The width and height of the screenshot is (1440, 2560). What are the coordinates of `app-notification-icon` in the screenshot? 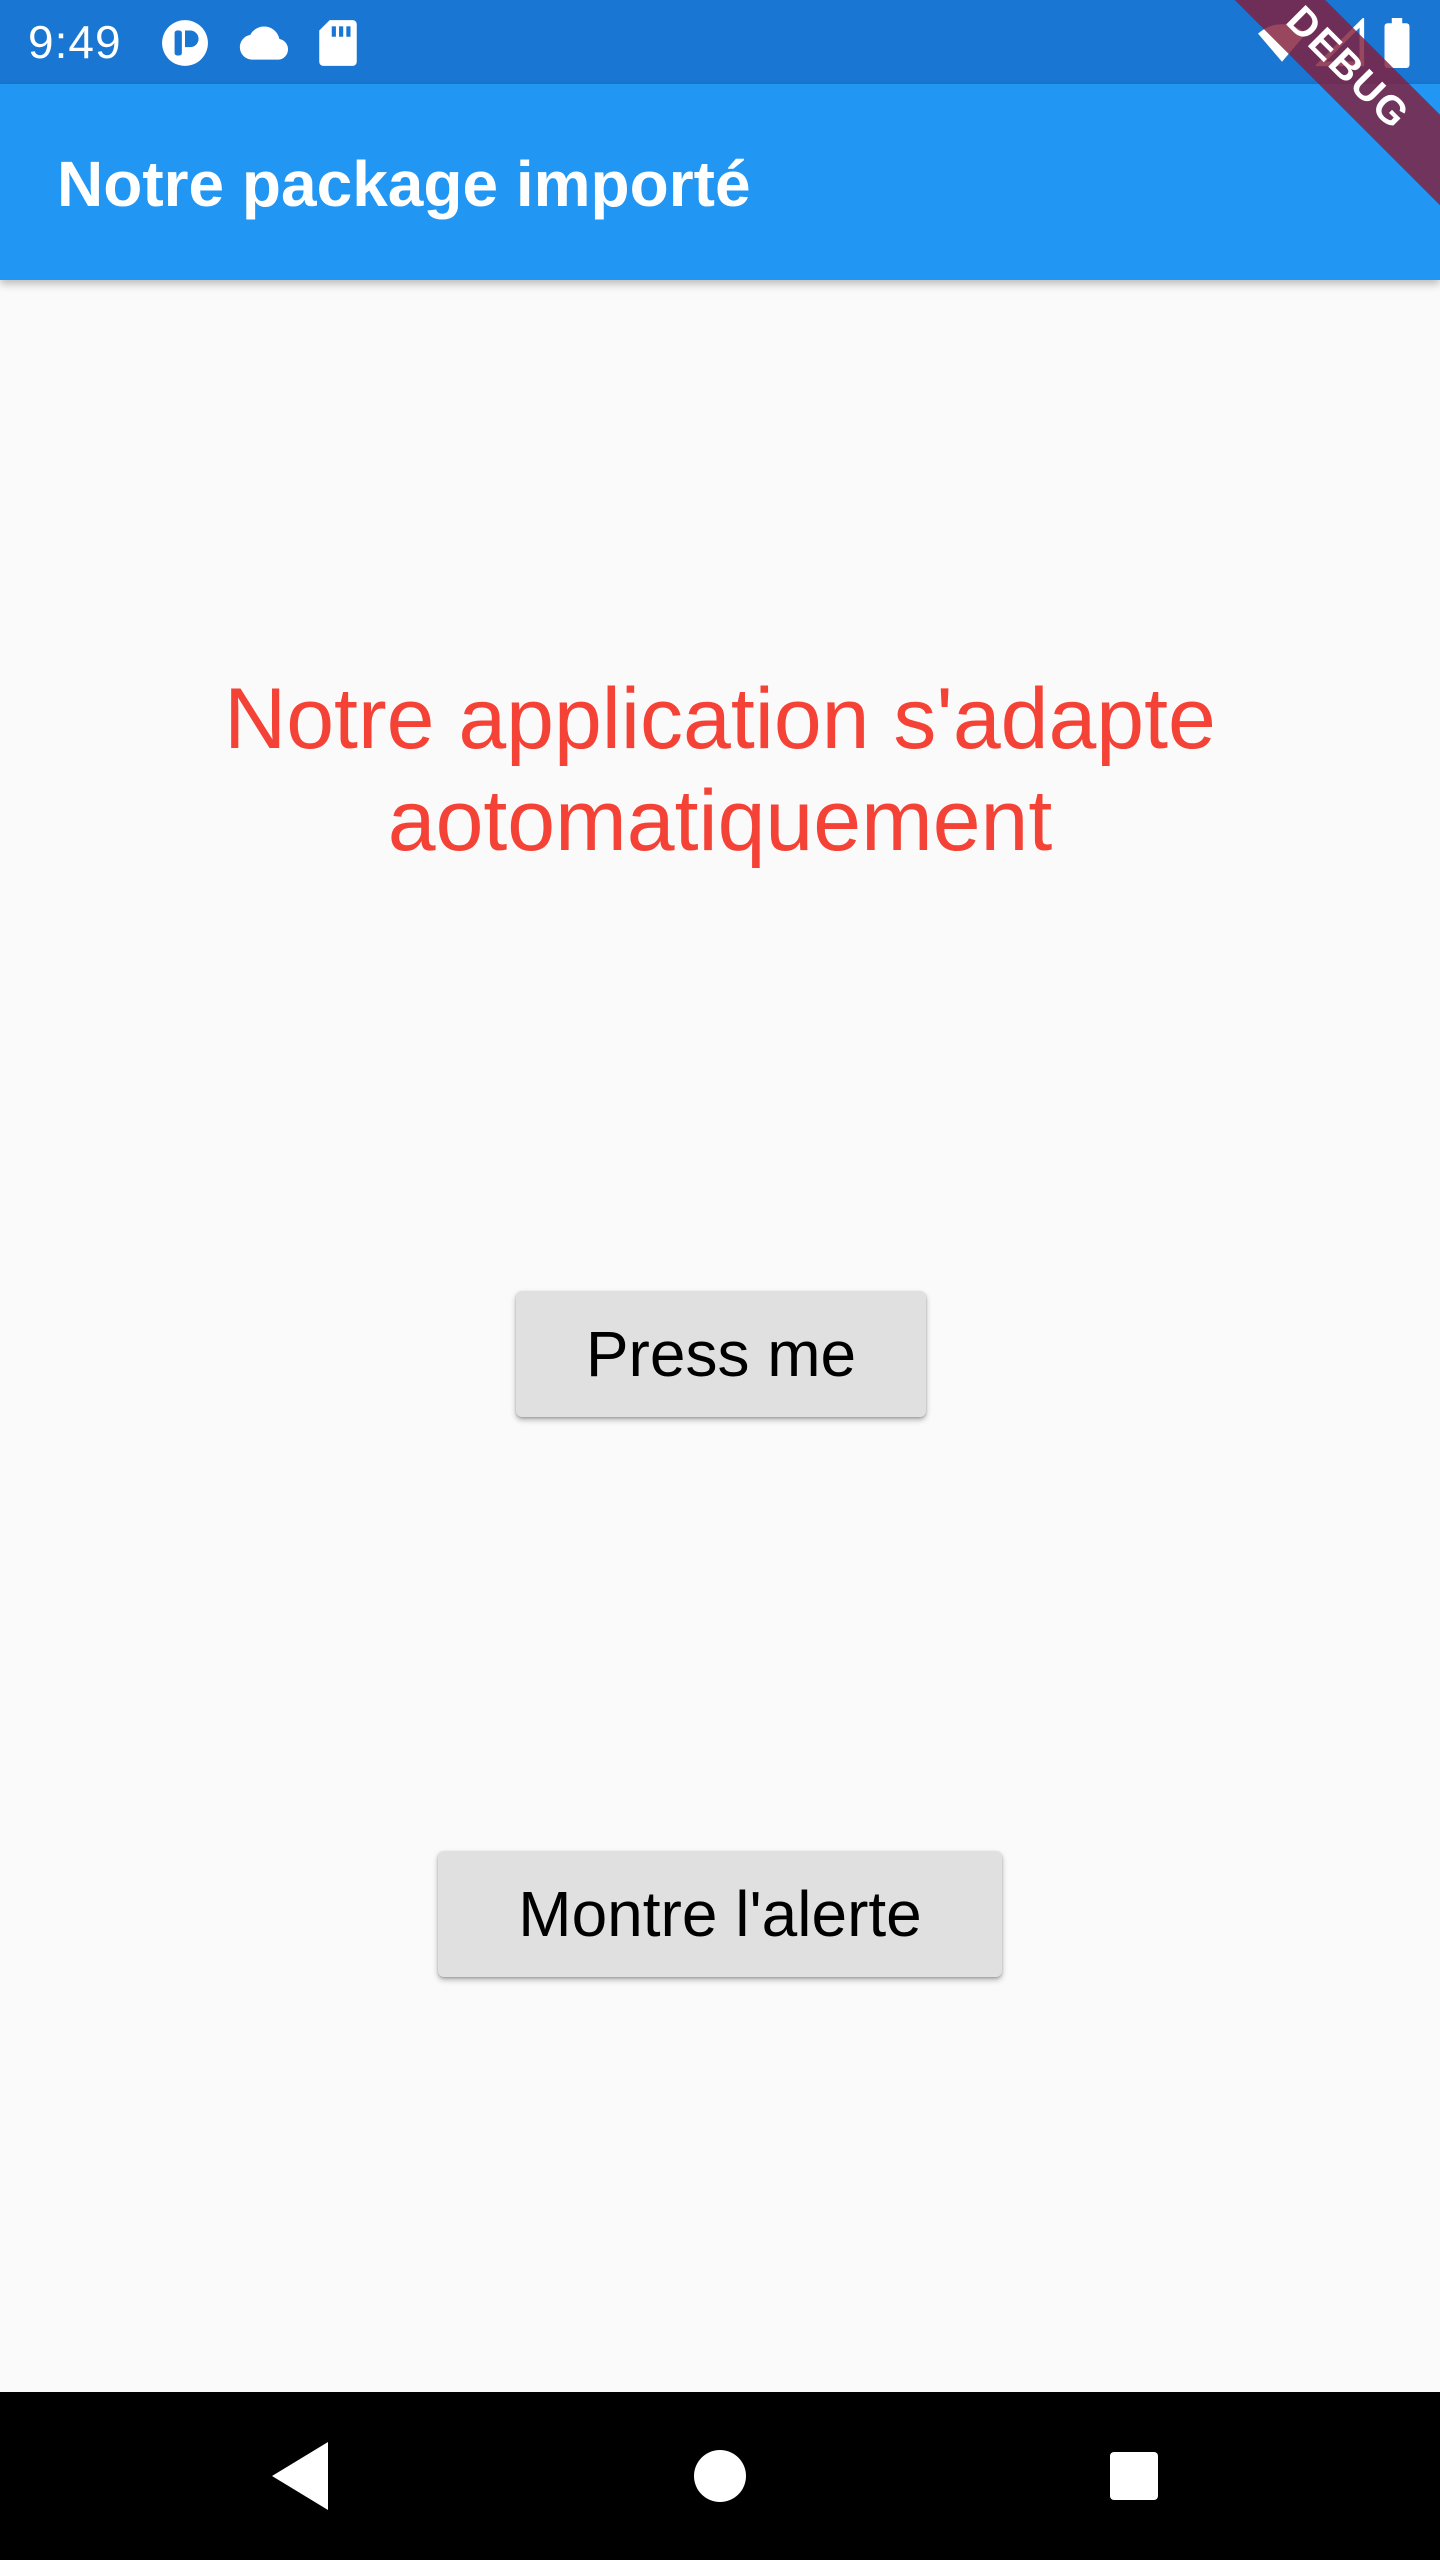 It's located at (185, 43).